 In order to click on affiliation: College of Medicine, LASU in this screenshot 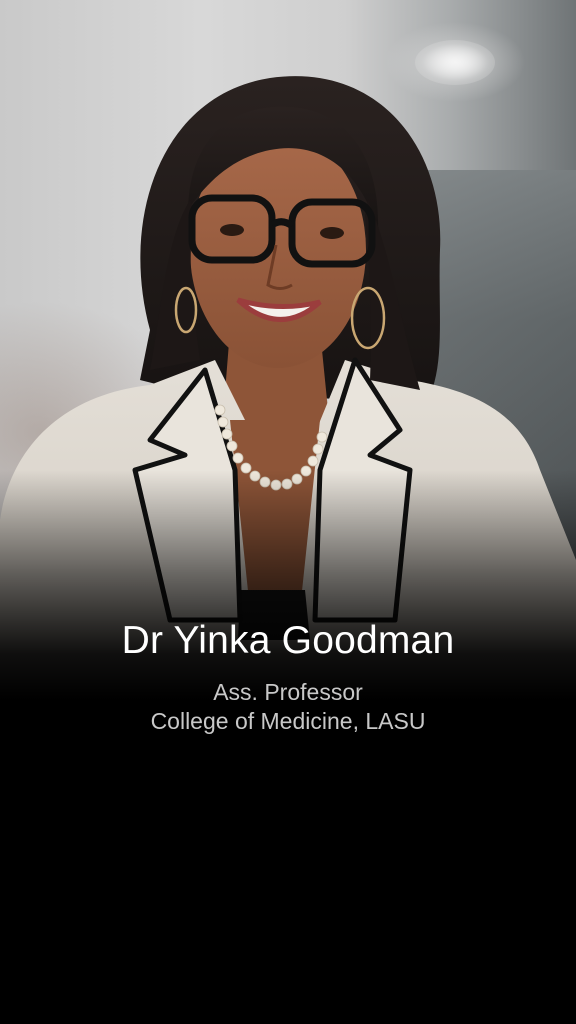, I will do `click(288, 720)`.